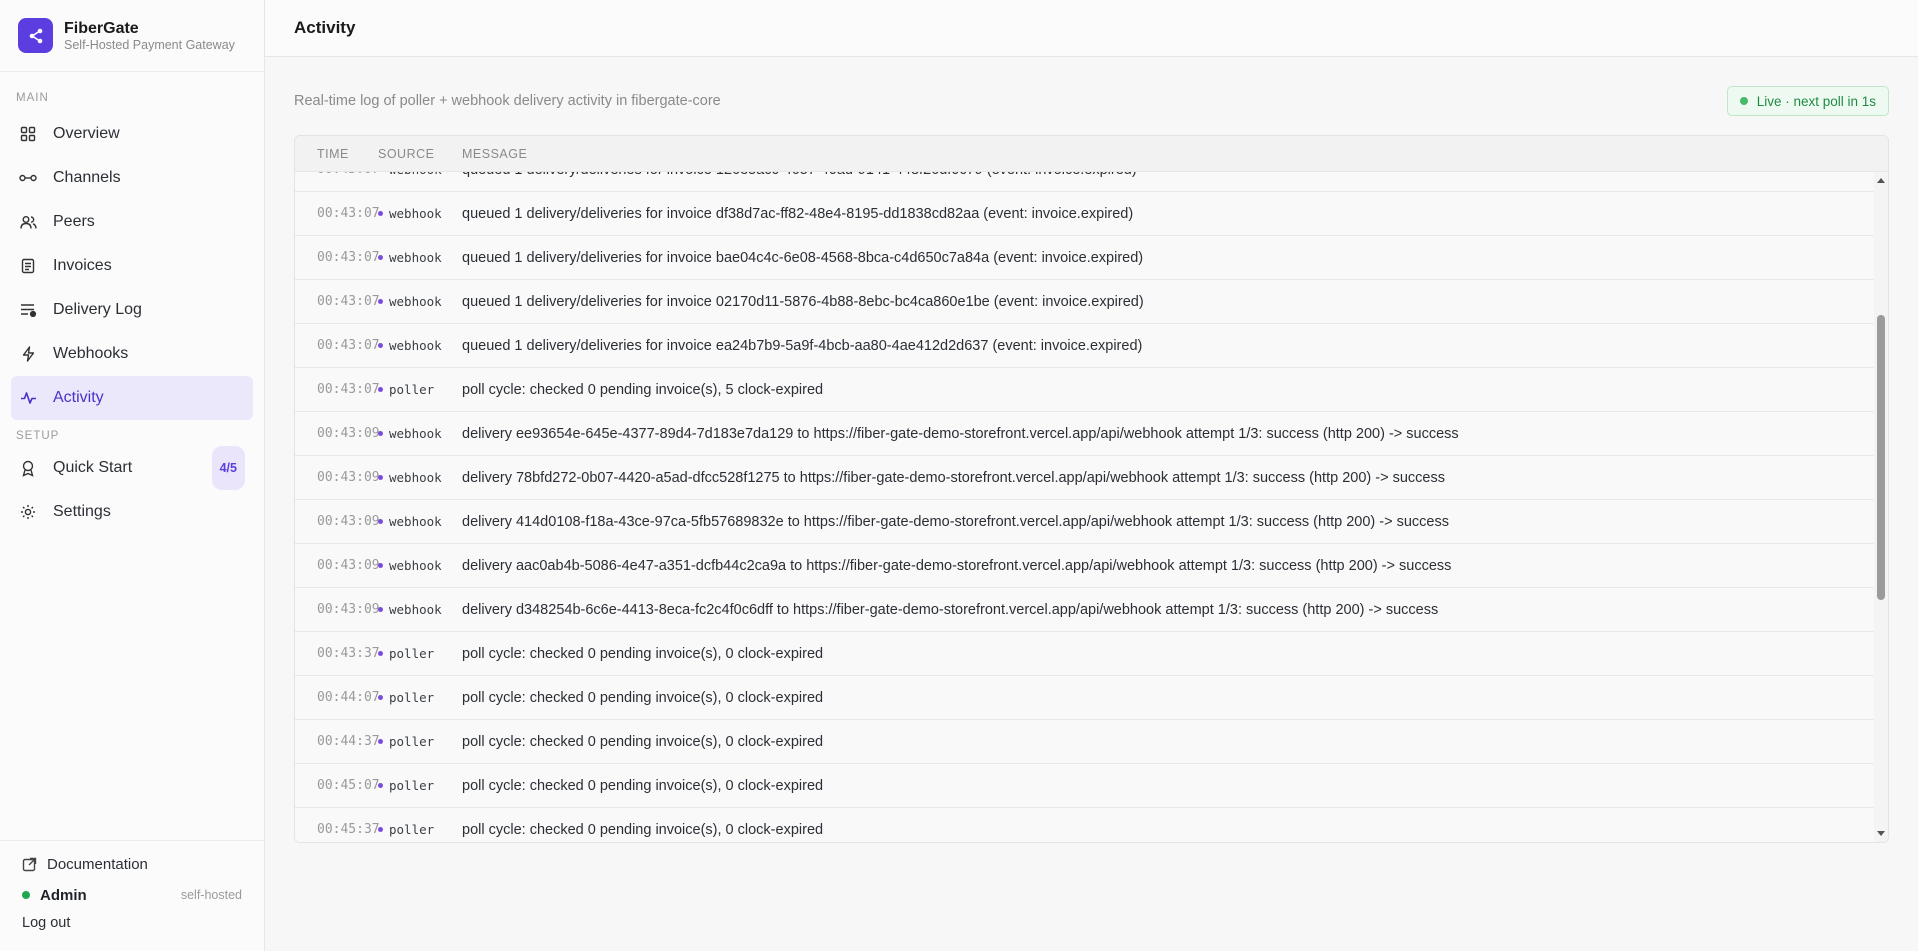  What do you see at coordinates (63, 895) in the screenshot?
I see `admin-name: Admin` at bounding box center [63, 895].